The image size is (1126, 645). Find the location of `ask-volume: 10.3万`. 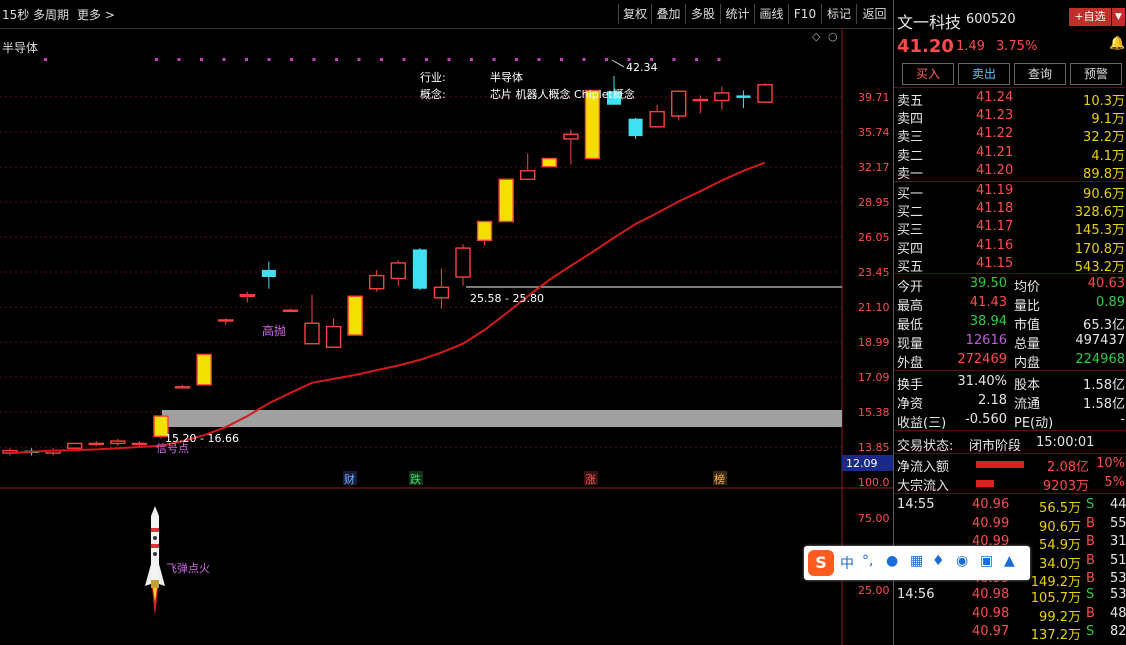

ask-volume: 10.3万 is located at coordinates (1104, 101).